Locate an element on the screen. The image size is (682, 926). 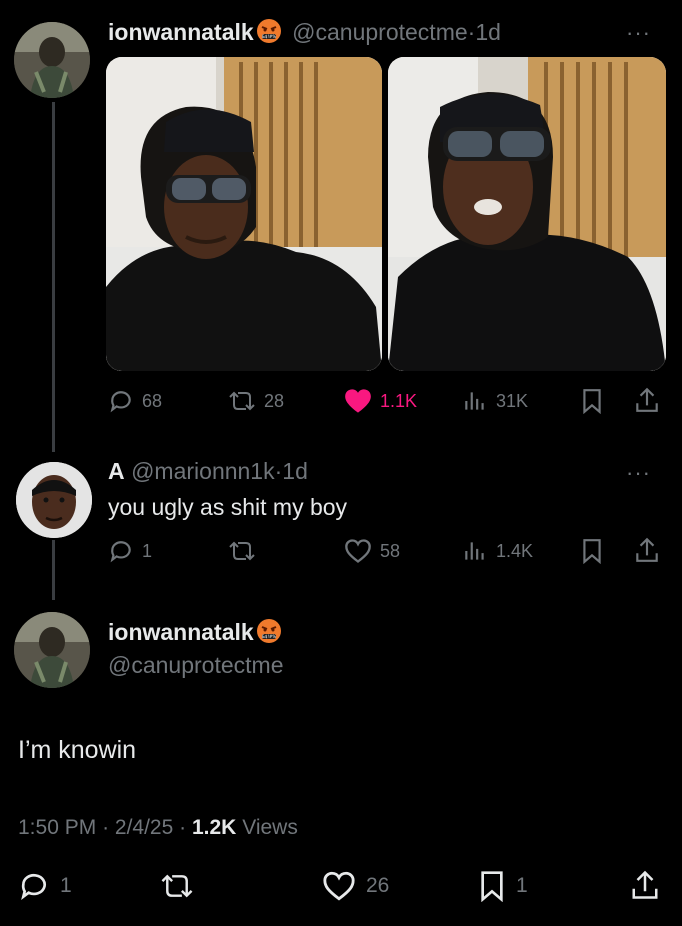
views-count: 1.2K is located at coordinates (214, 827).